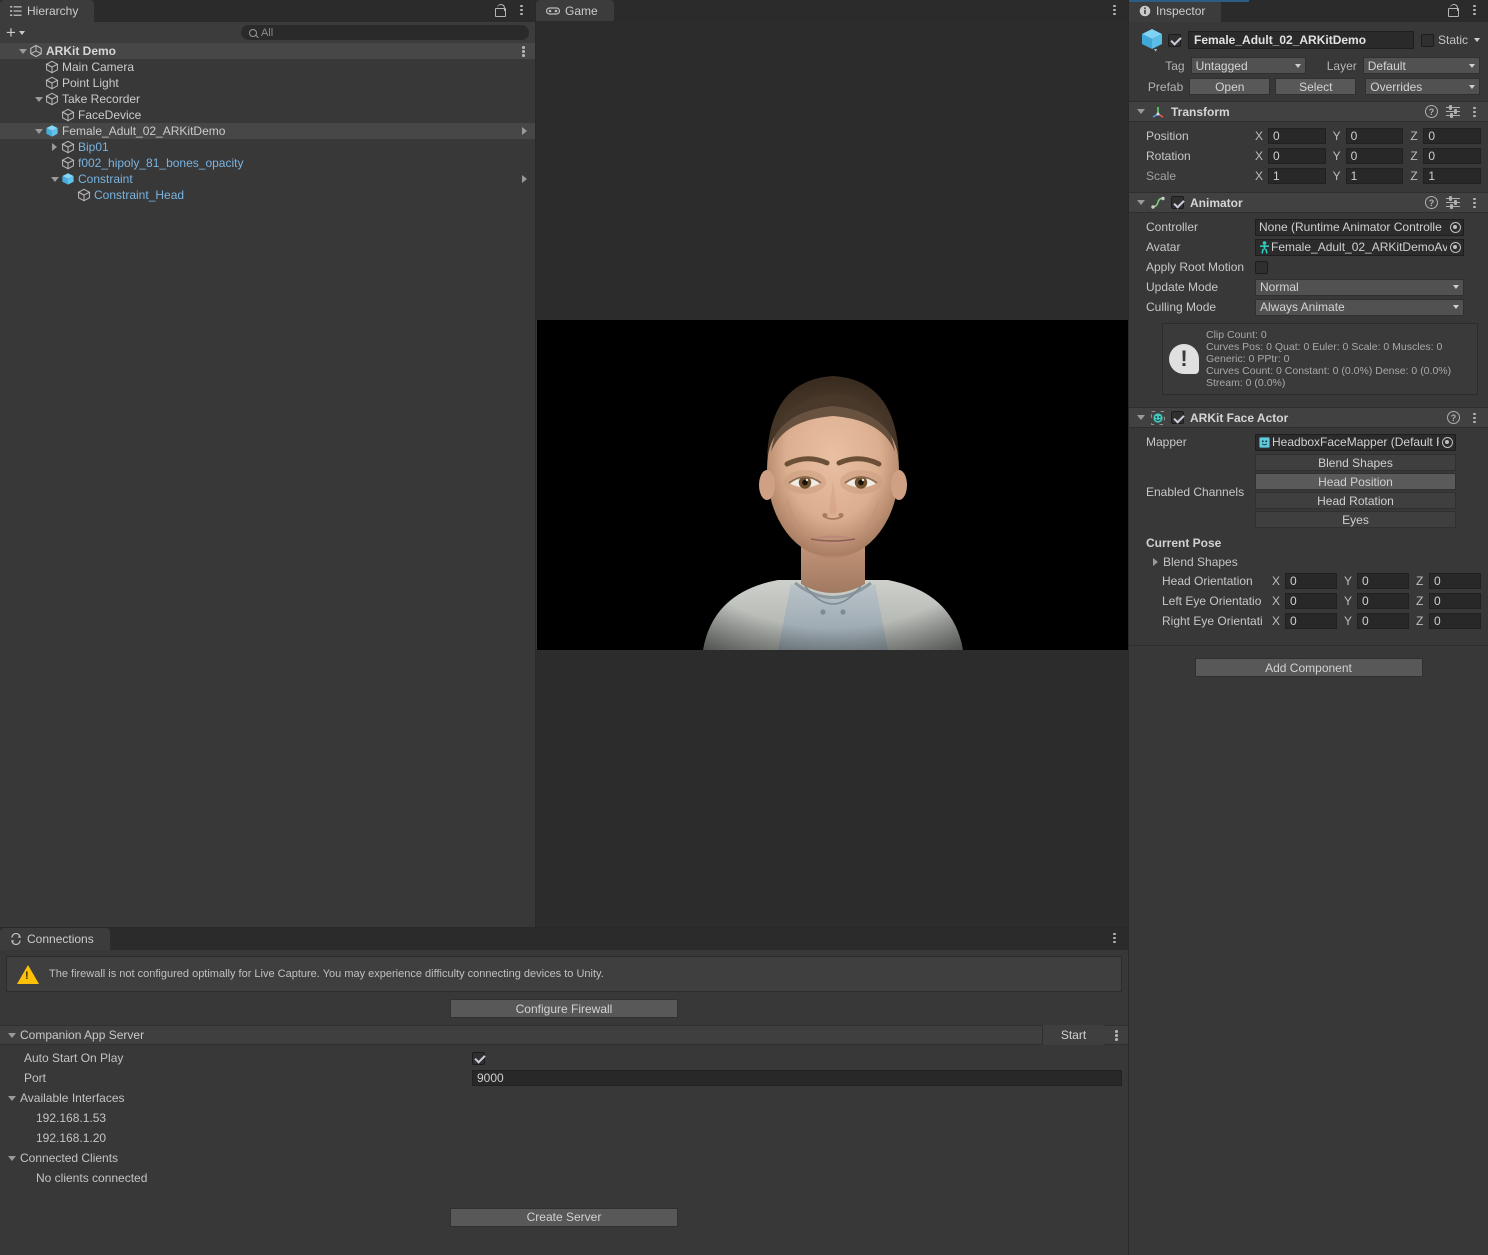 Image resolution: width=1488 pixels, height=1255 pixels. Describe the element at coordinates (47, 11) in the screenshot. I see `tab-hierarchy: Hierarchy` at that location.